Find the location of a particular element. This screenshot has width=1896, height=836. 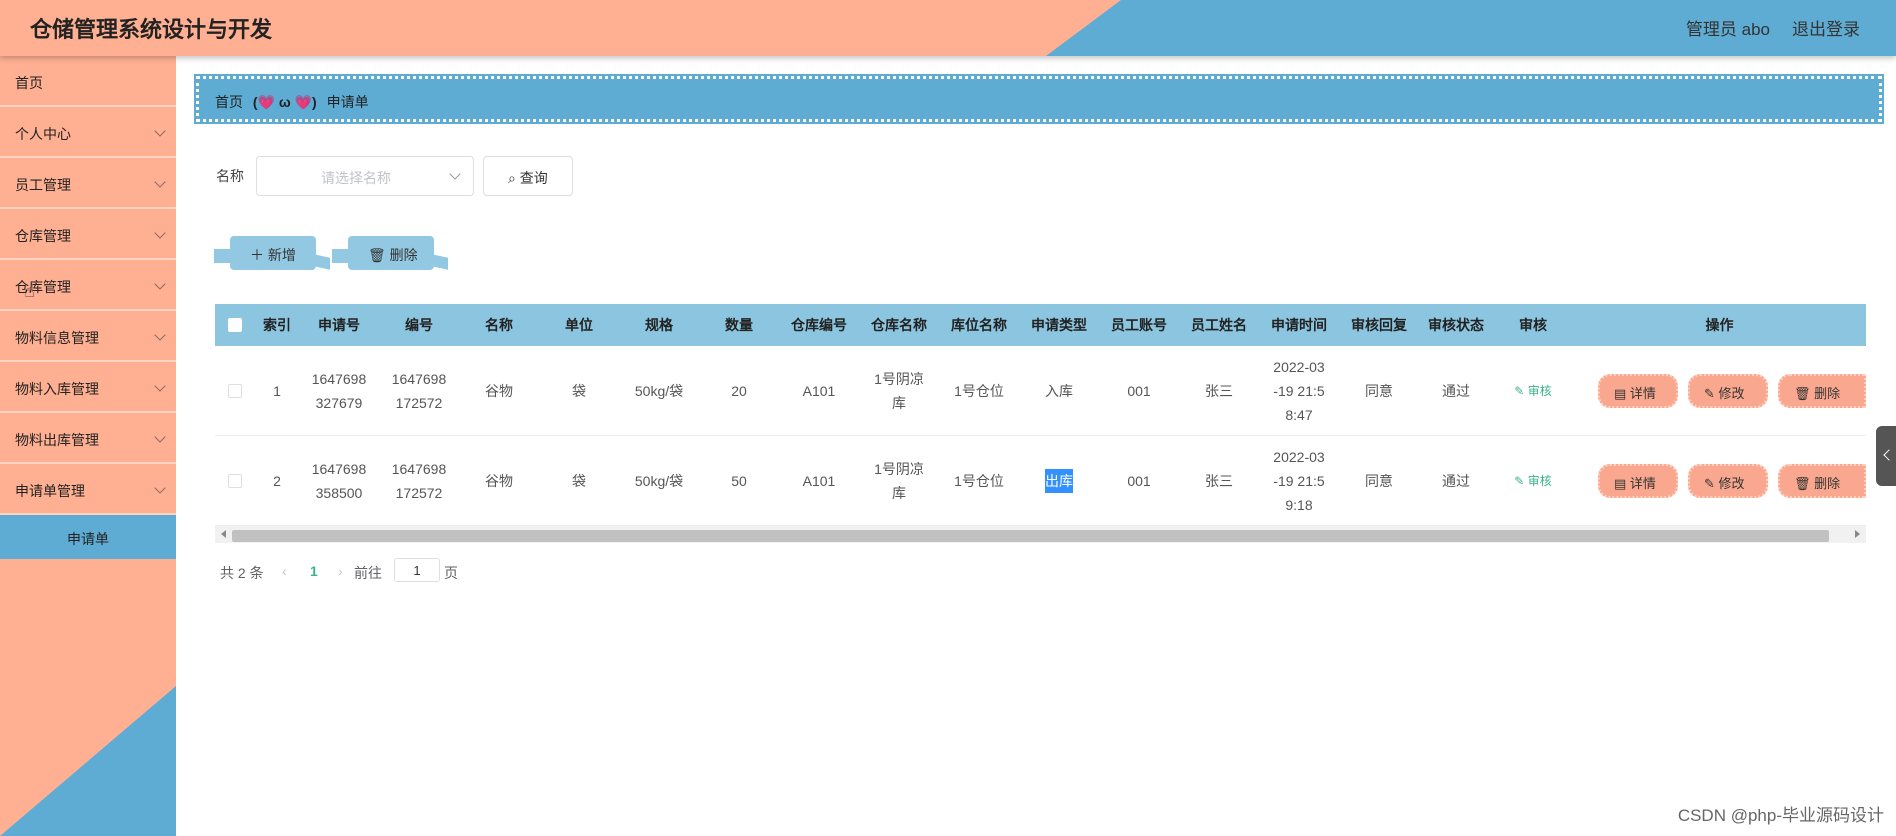

sidebar-item-personal-center: 个人中心 is located at coordinates (88, 132).